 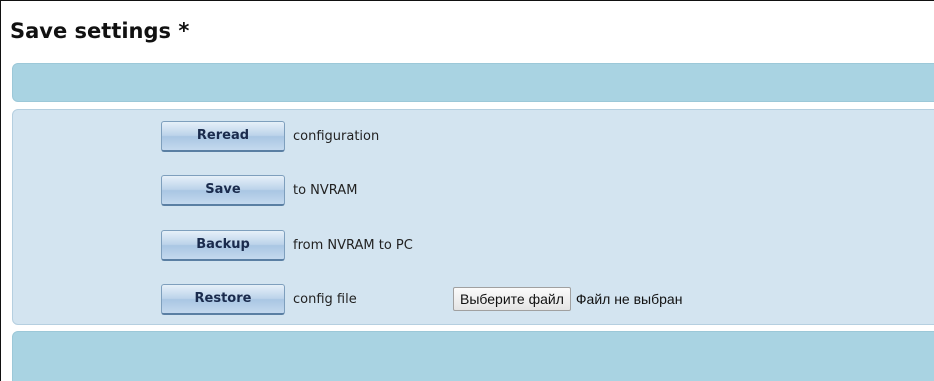 I want to click on reread-description: configuration, so click(x=336, y=136).